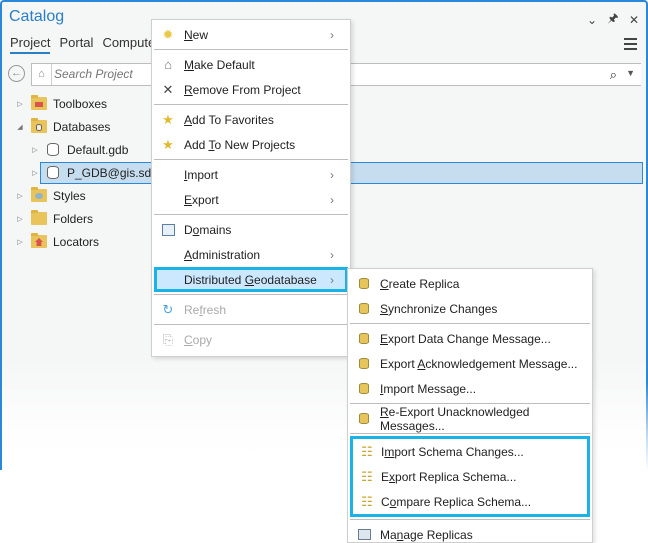  What do you see at coordinates (634, 20) in the screenshot?
I see `close-icon: ✕` at bounding box center [634, 20].